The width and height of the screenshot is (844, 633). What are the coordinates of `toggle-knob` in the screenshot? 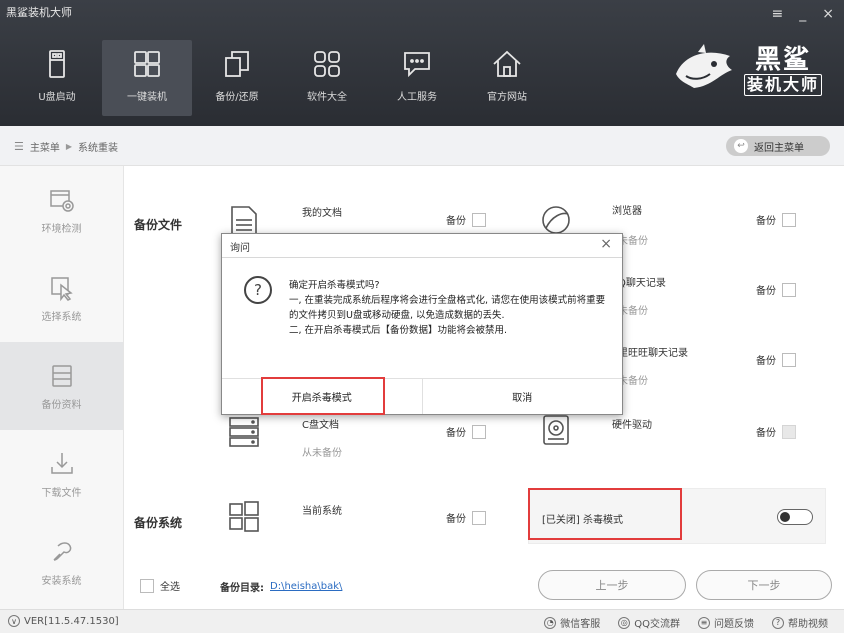 It's located at (785, 517).